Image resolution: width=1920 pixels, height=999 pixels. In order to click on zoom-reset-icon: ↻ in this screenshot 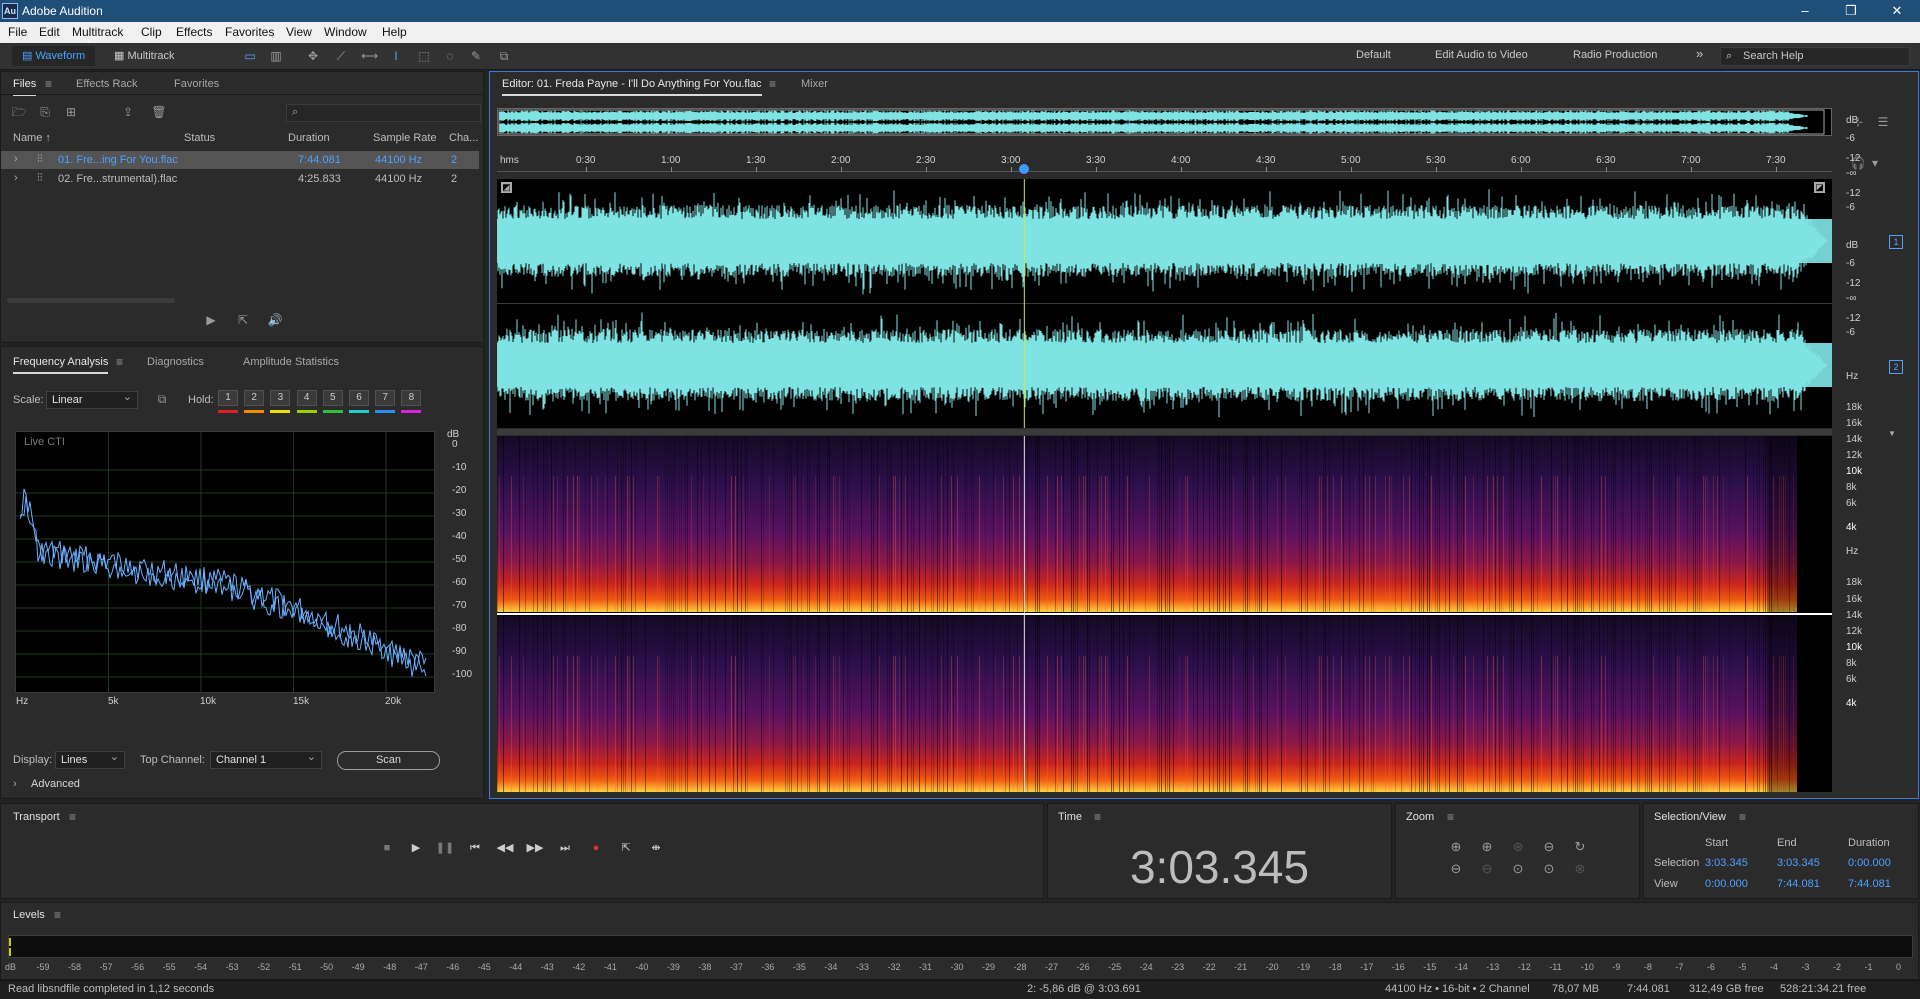, I will do `click(1580, 847)`.